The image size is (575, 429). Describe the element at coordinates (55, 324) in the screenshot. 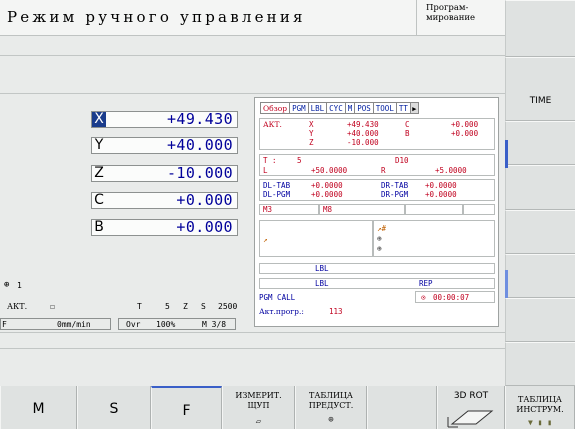

I see `feed-field` at that location.